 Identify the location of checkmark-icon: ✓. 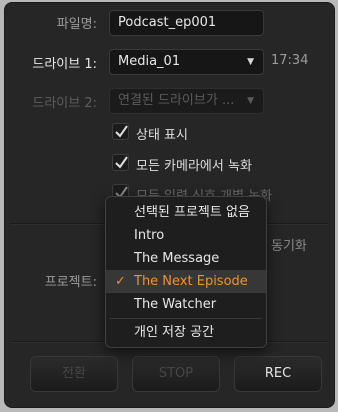
(120, 281).